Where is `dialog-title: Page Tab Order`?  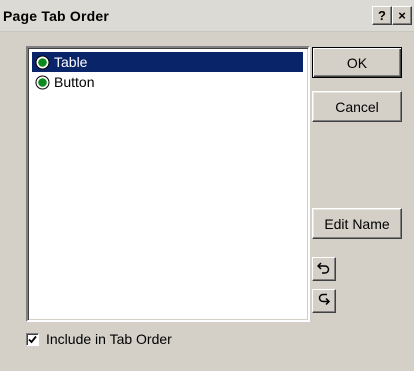
dialog-title: Page Tab Order is located at coordinates (56, 16).